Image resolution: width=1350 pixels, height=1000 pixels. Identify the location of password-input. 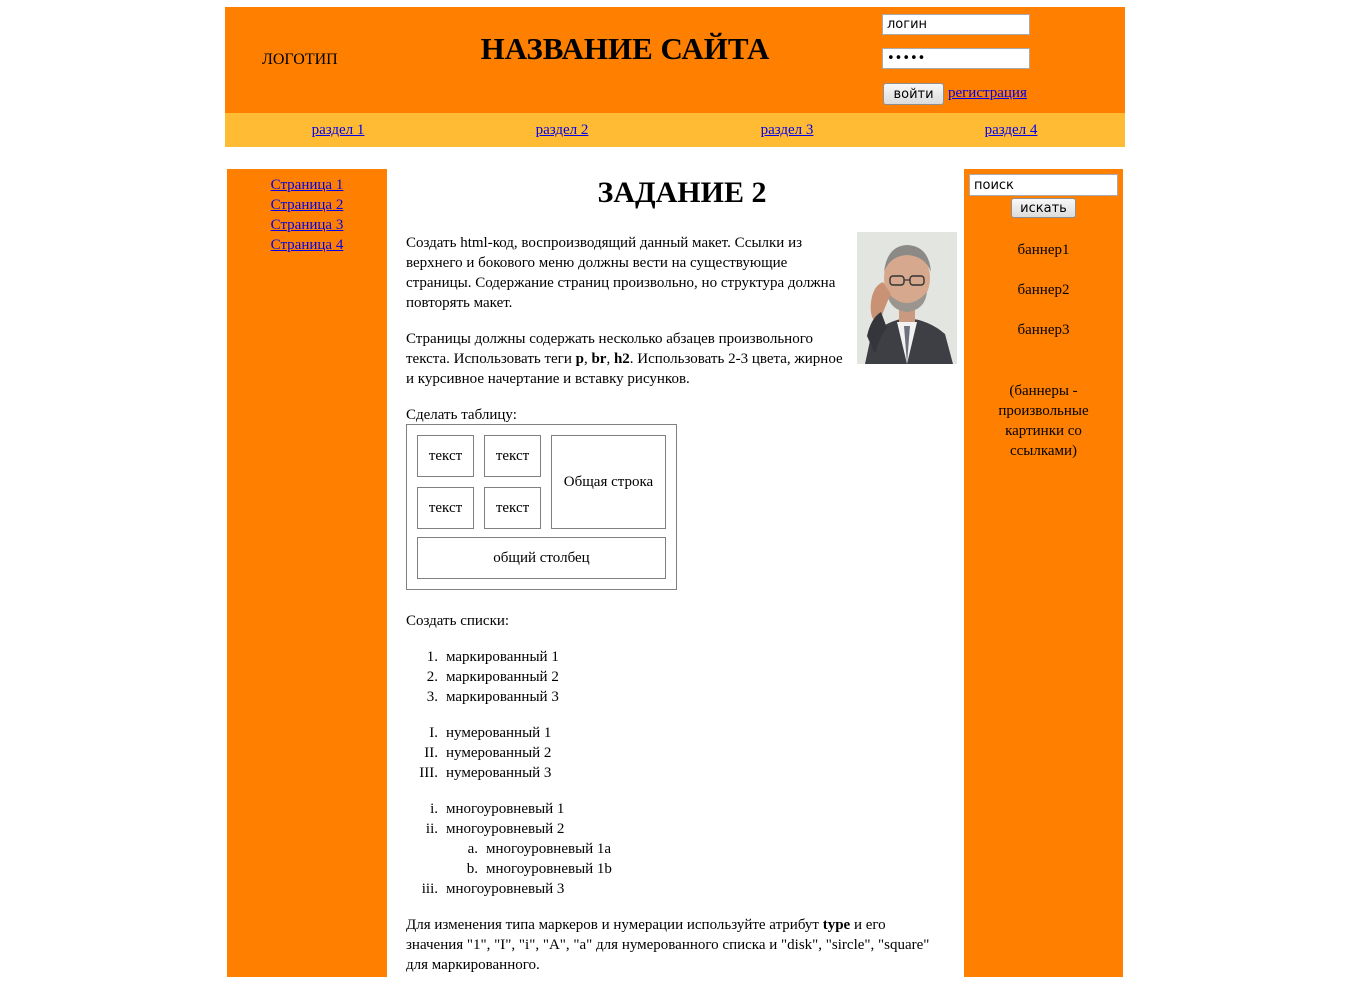
(956, 58).